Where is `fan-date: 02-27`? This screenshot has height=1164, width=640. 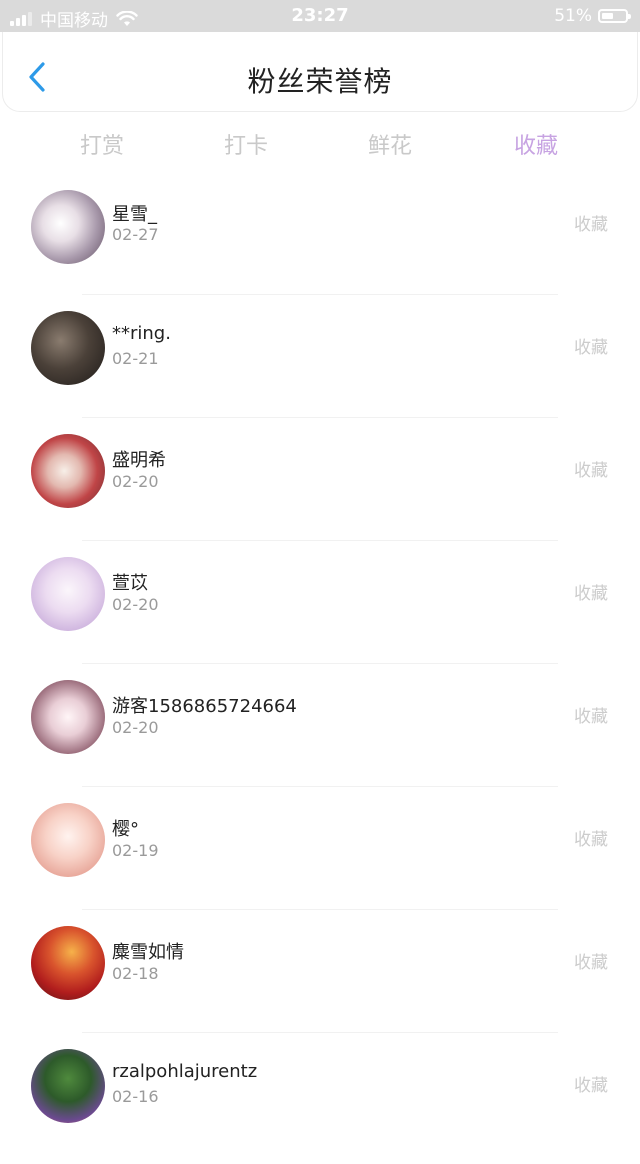
fan-date: 02-27 is located at coordinates (135, 234).